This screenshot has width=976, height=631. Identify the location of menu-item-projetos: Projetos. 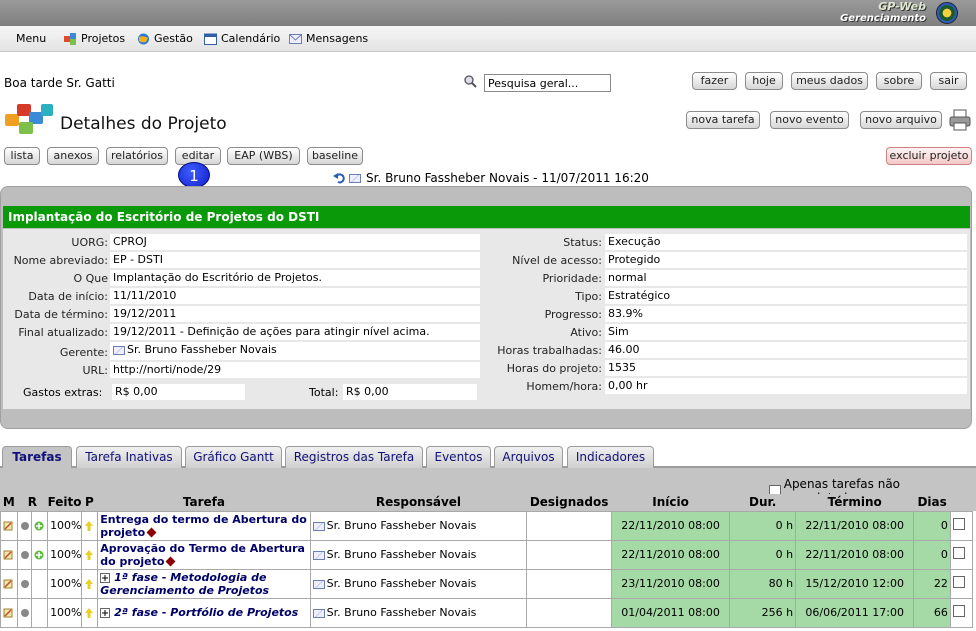
(94, 38).